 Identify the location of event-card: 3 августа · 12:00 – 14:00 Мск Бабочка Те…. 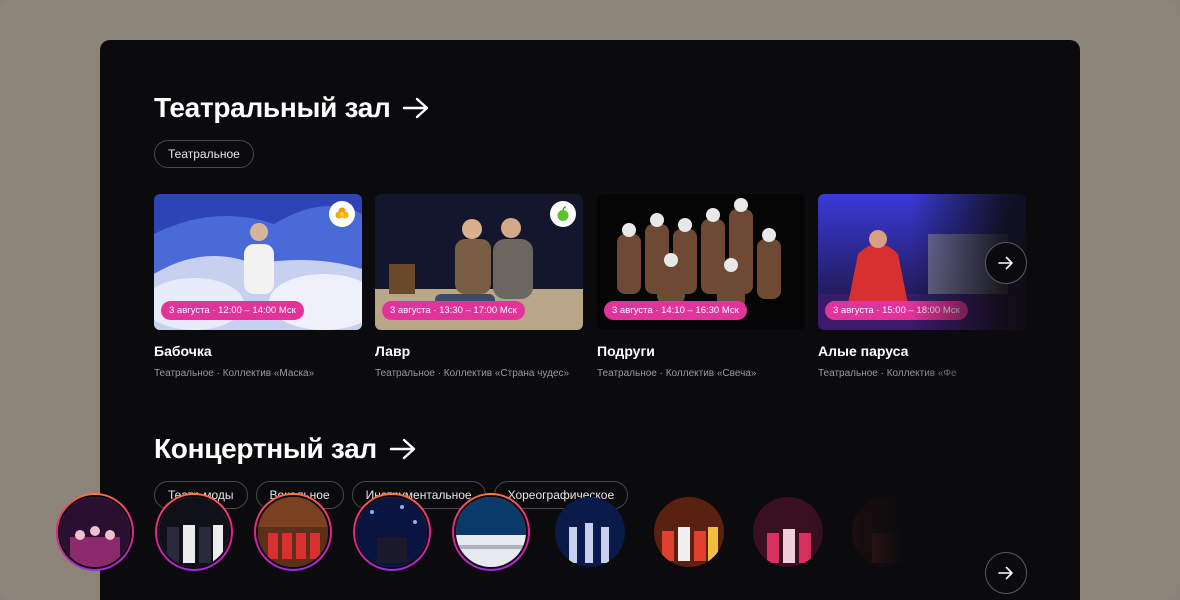
(258, 286).